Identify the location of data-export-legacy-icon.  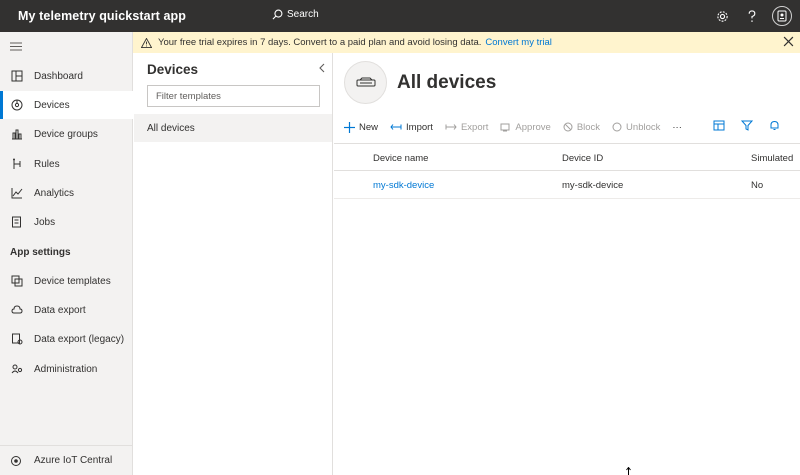
(17, 339).